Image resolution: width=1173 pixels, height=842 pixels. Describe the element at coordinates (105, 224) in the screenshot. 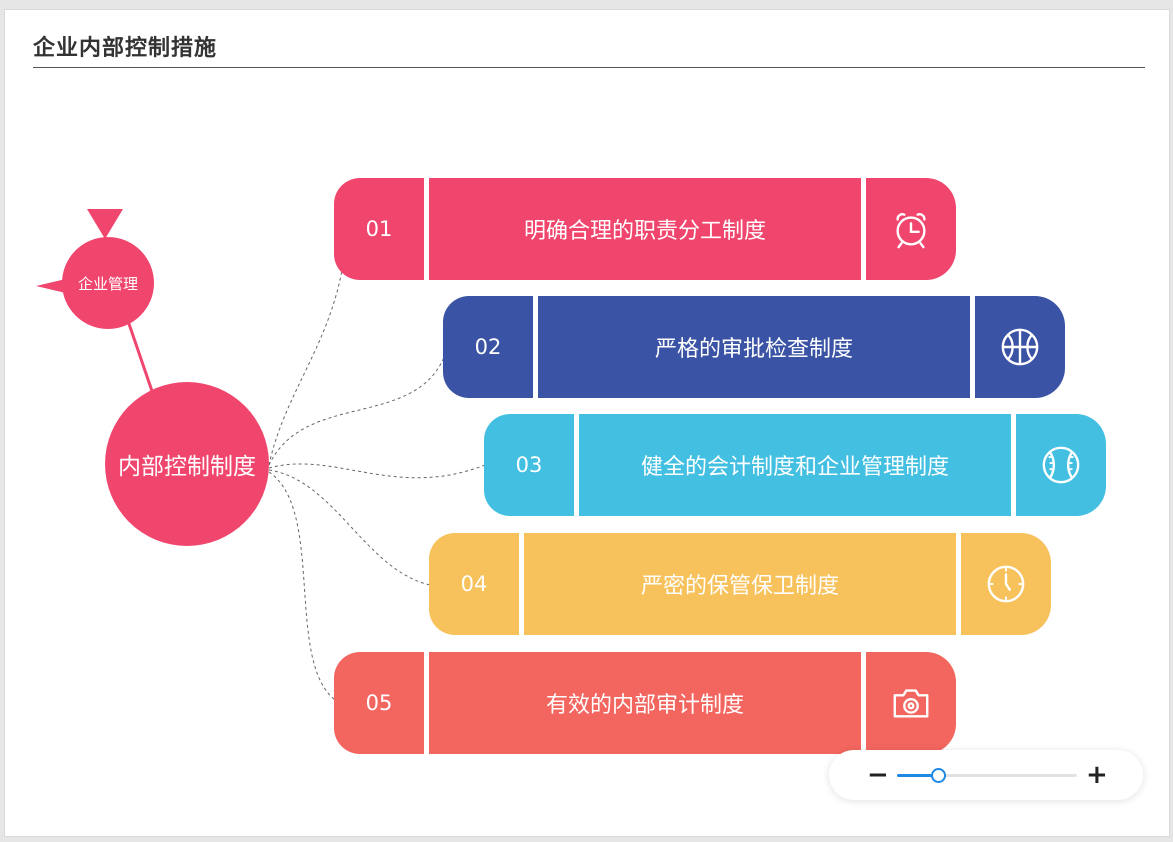

I see `triangle-marker` at that location.